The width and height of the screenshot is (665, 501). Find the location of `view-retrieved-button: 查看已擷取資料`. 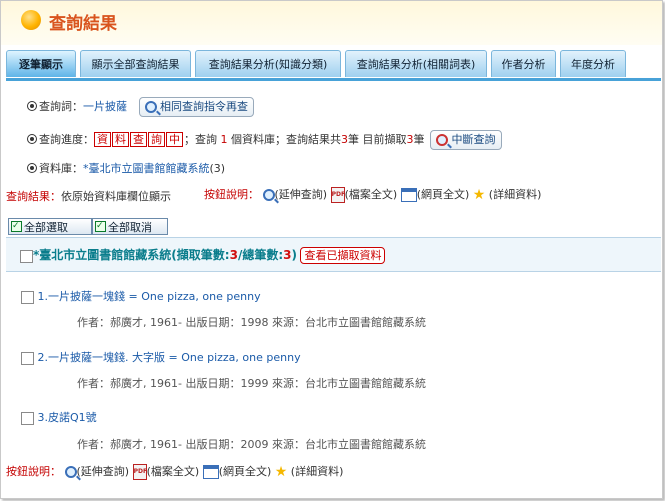

view-retrieved-button: 查看已擷取資料 is located at coordinates (343, 255).